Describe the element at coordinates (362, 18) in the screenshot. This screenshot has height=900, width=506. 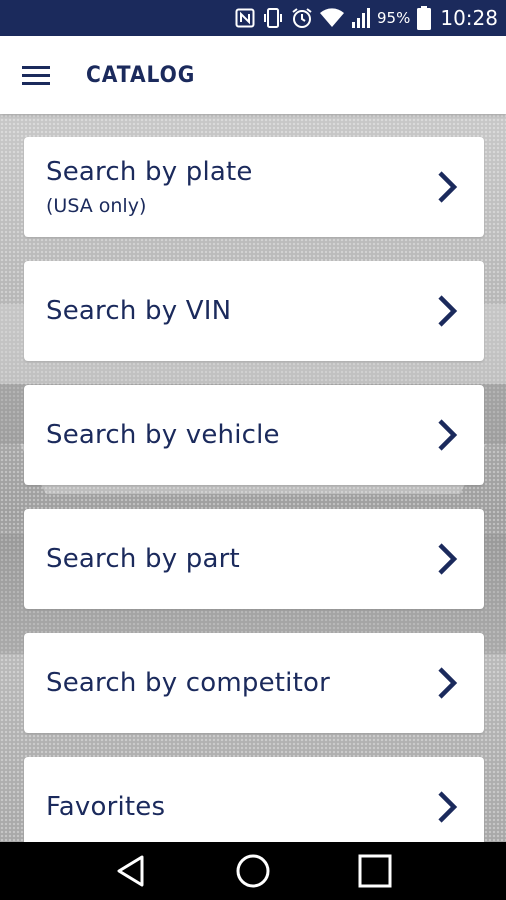
I see `signal-icon` at that location.